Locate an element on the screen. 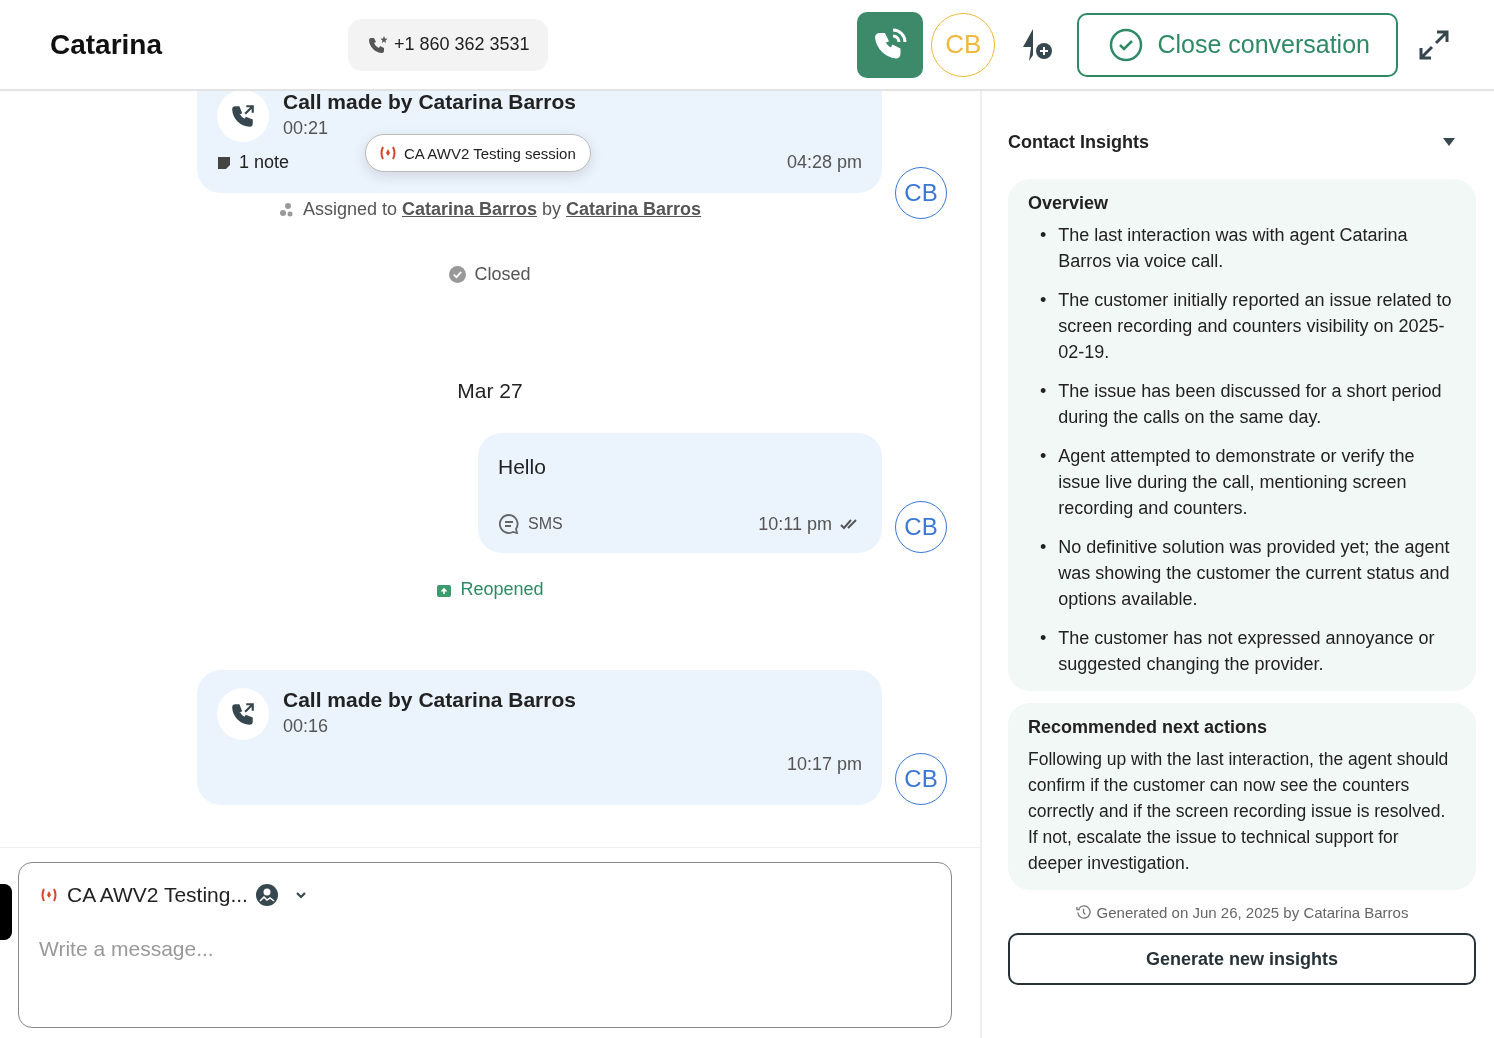 This screenshot has height=1038, width=1494. next-actions-title: Recommended next actions is located at coordinates (1148, 727).